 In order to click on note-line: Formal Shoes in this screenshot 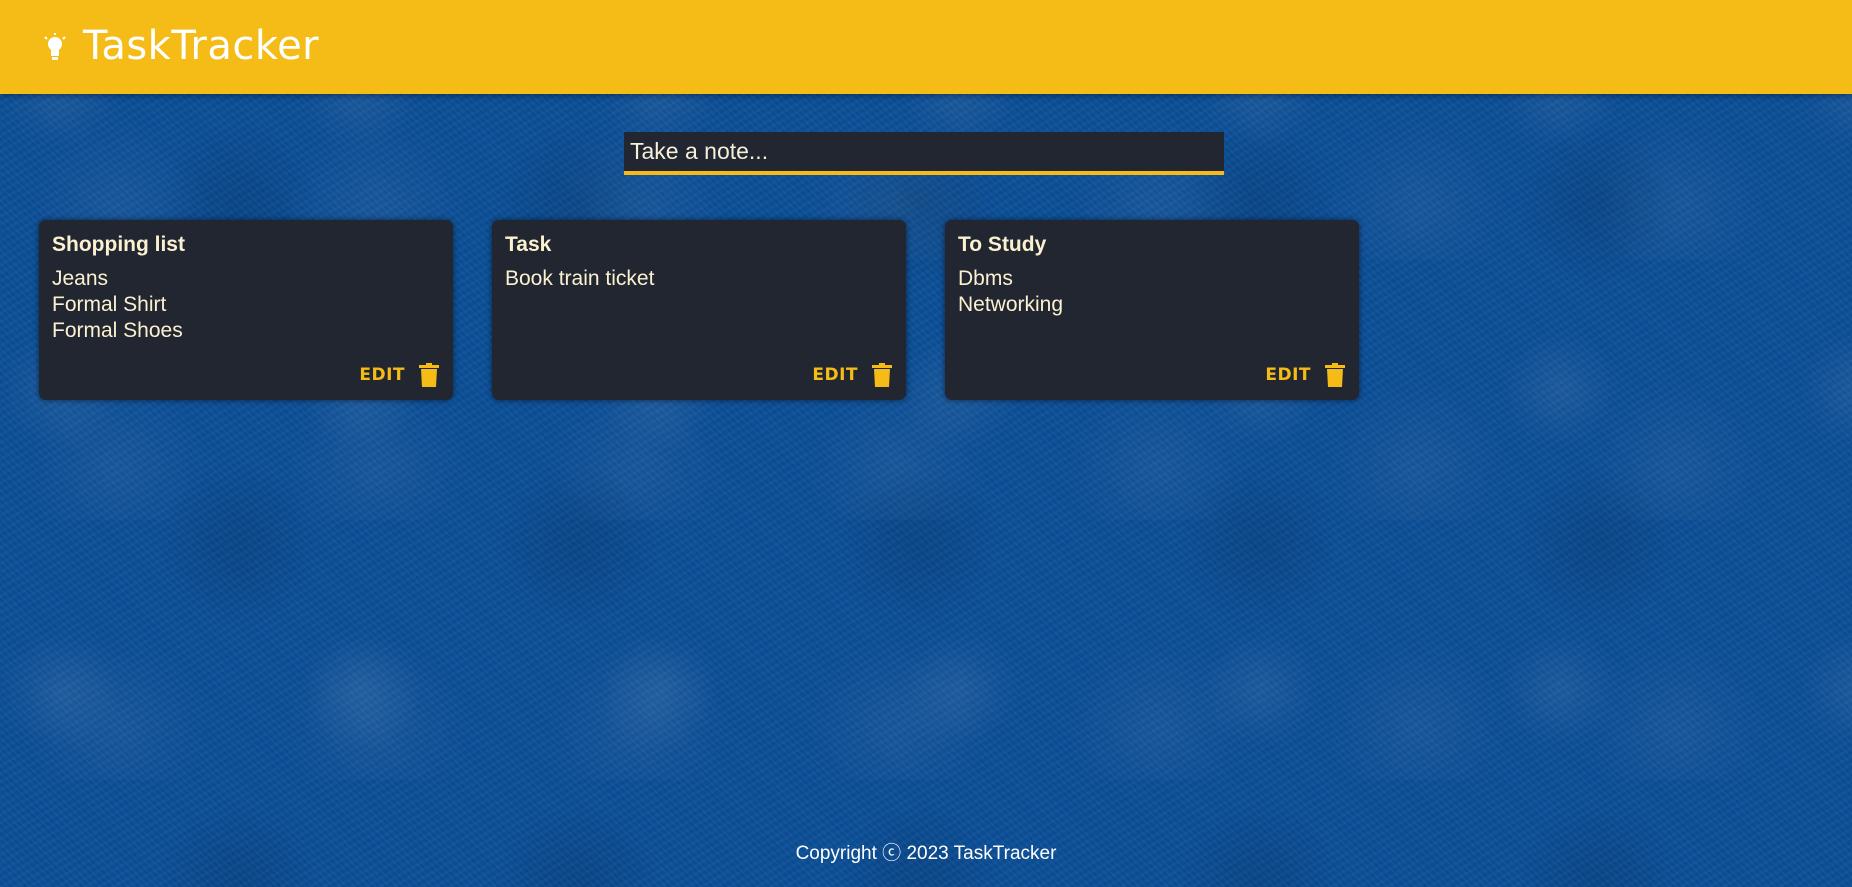, I will do `click(117, 330)`.